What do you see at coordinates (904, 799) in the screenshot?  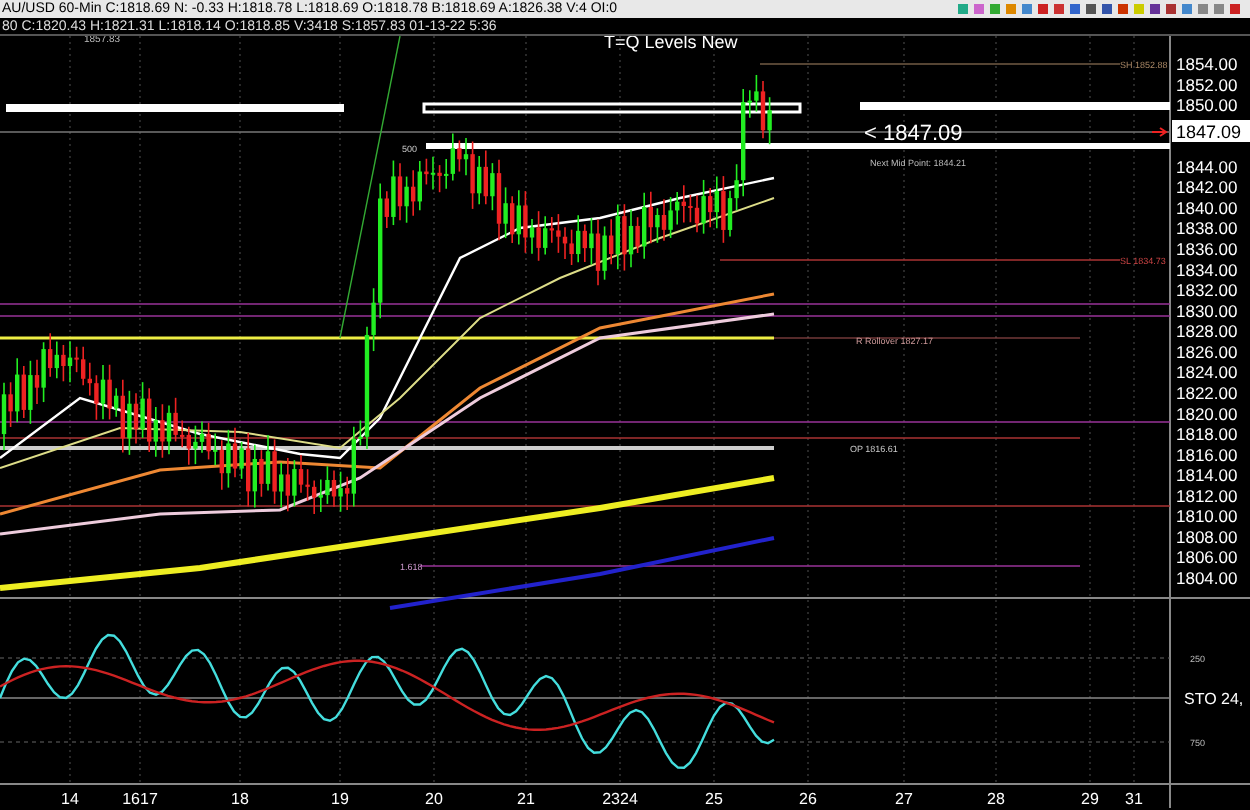 I see `time-axis-label: 27` at bounding box center [904, 799].